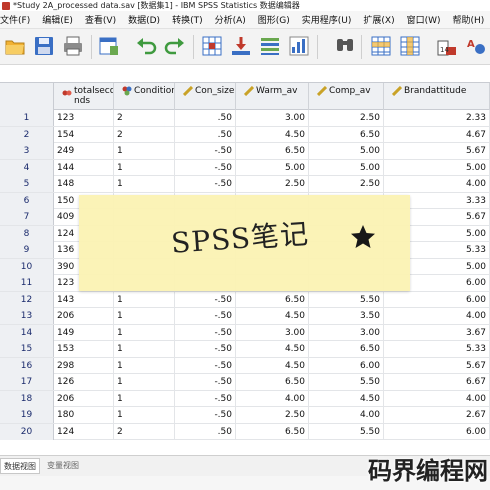 This screenshot has height=490, width=490. What do you see at coordinates (27, 266) in the screenshot?
I see `row-number: 10` at bounding box center [27, 266].